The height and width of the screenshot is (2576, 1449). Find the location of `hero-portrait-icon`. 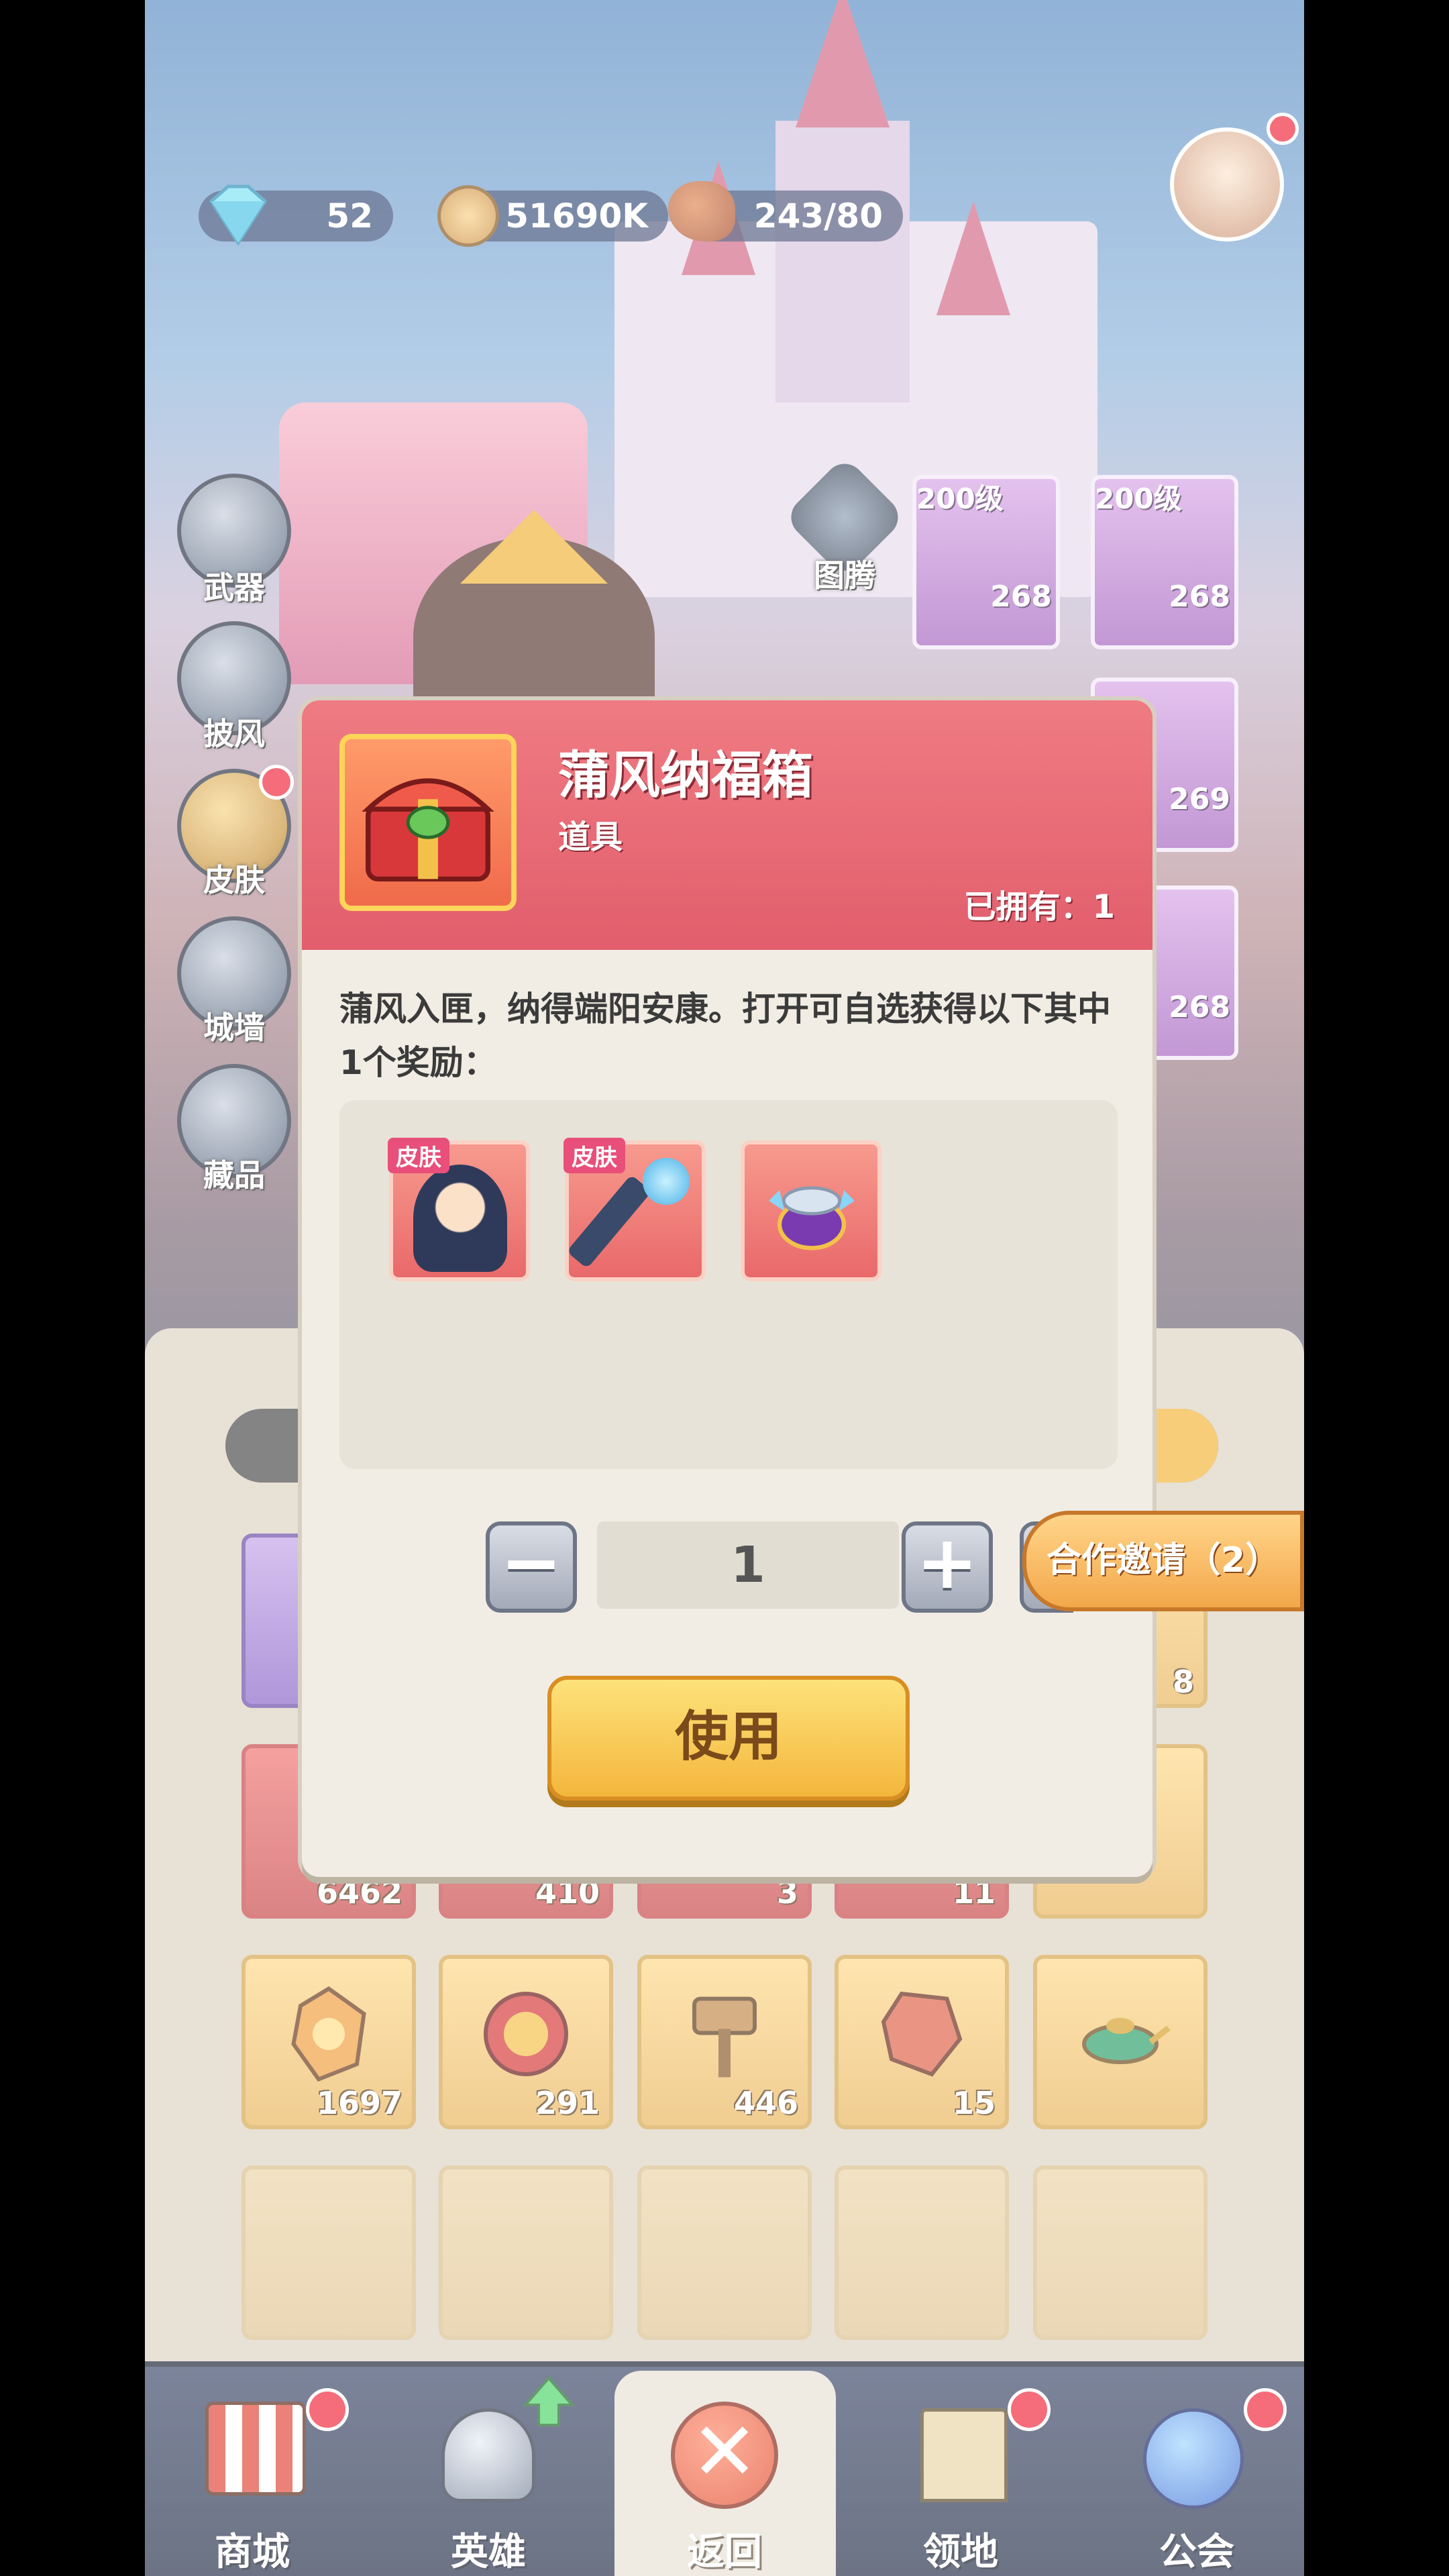

hero-portrait-icon is located at coordinates (460, 1218).